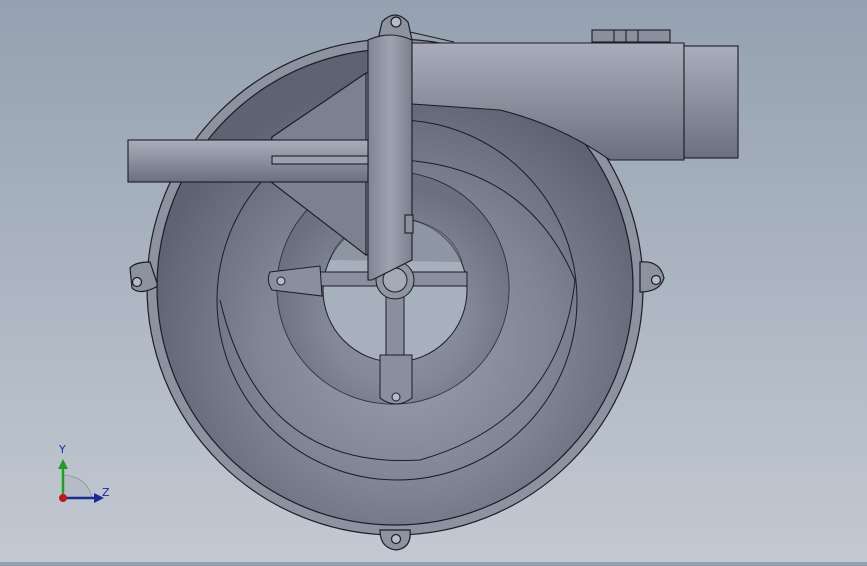 The image size is (867, 566). Describe the element at coordinates (63, 498) in the screenshot. I see `x-axis-dot` at that location.